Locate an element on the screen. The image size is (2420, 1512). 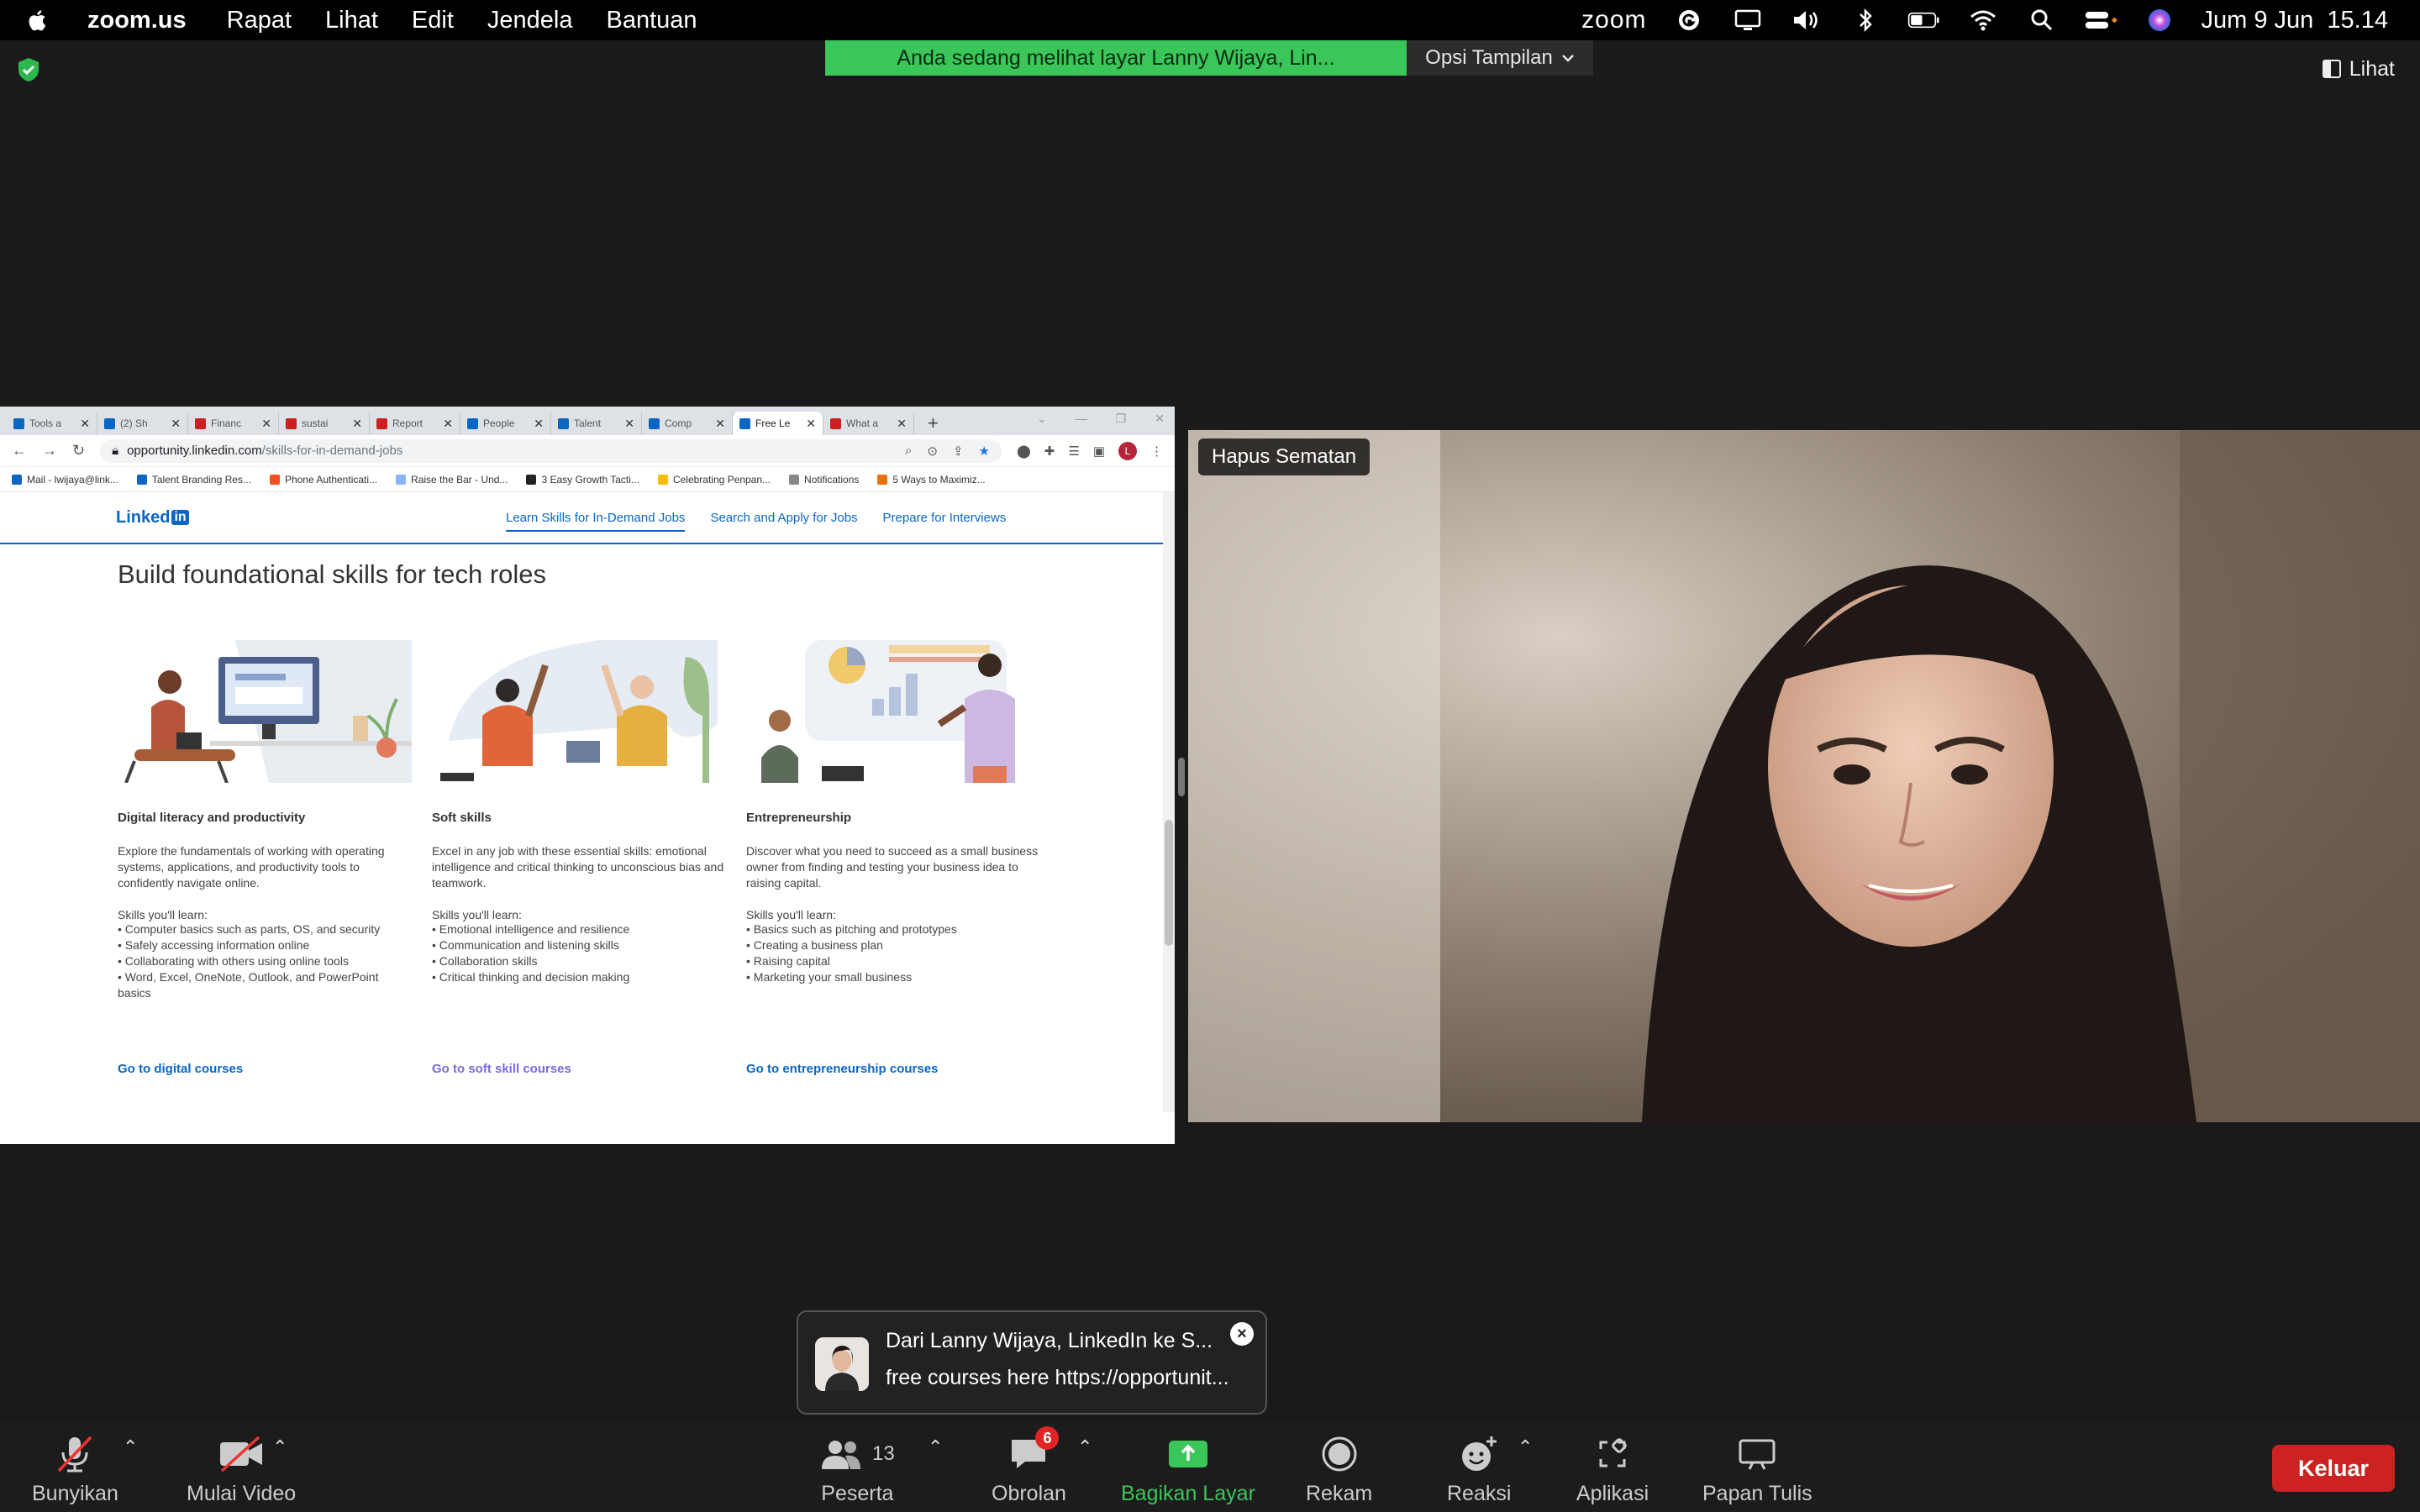
apple-icon is located at coordinates (37, 20).